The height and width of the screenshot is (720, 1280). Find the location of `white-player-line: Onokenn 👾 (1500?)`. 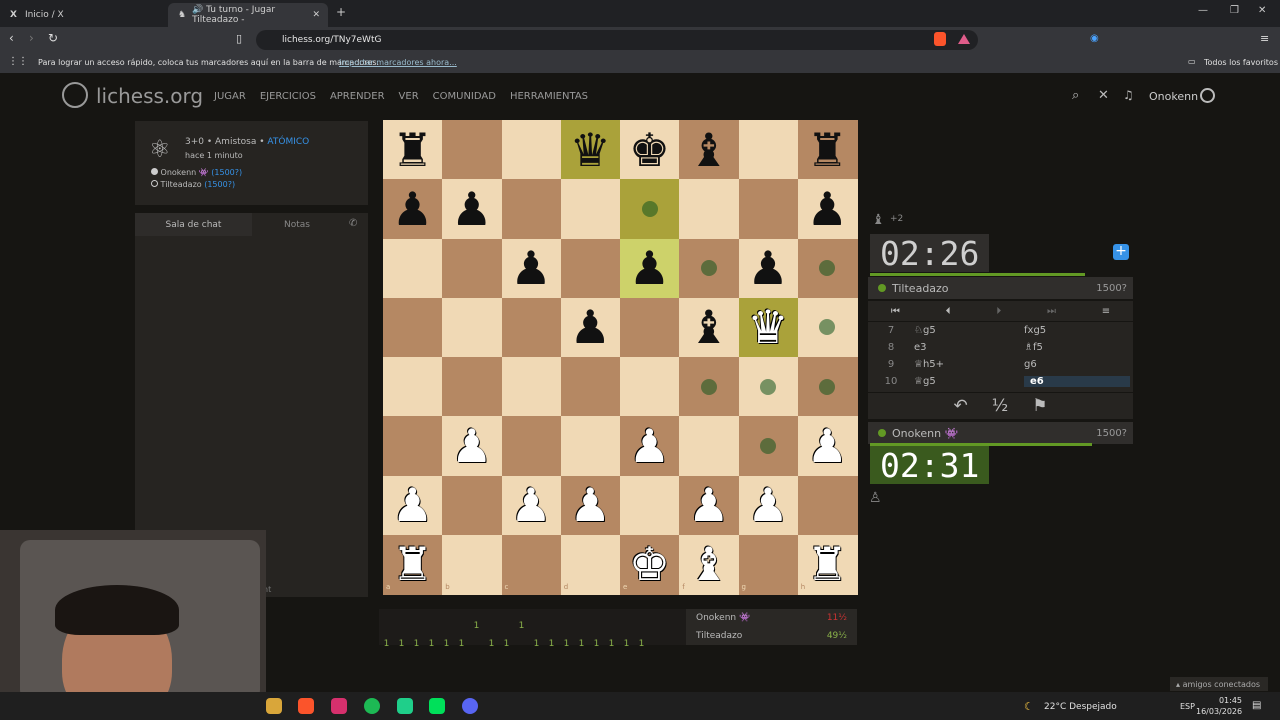

white-player-line: Onokenn 👾 (1500?) is located at coordinates (196, 172).